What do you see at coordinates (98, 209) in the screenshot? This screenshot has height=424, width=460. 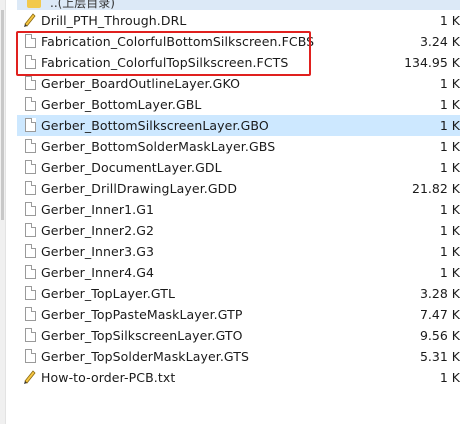 I see `file-name: Gerber_Inner1.G1` at bounding box center [98, 209].